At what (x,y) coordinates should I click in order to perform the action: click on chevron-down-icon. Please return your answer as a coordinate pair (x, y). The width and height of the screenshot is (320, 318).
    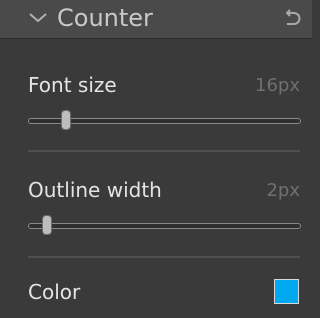
    Looking at the image, I should click on (38, 18).